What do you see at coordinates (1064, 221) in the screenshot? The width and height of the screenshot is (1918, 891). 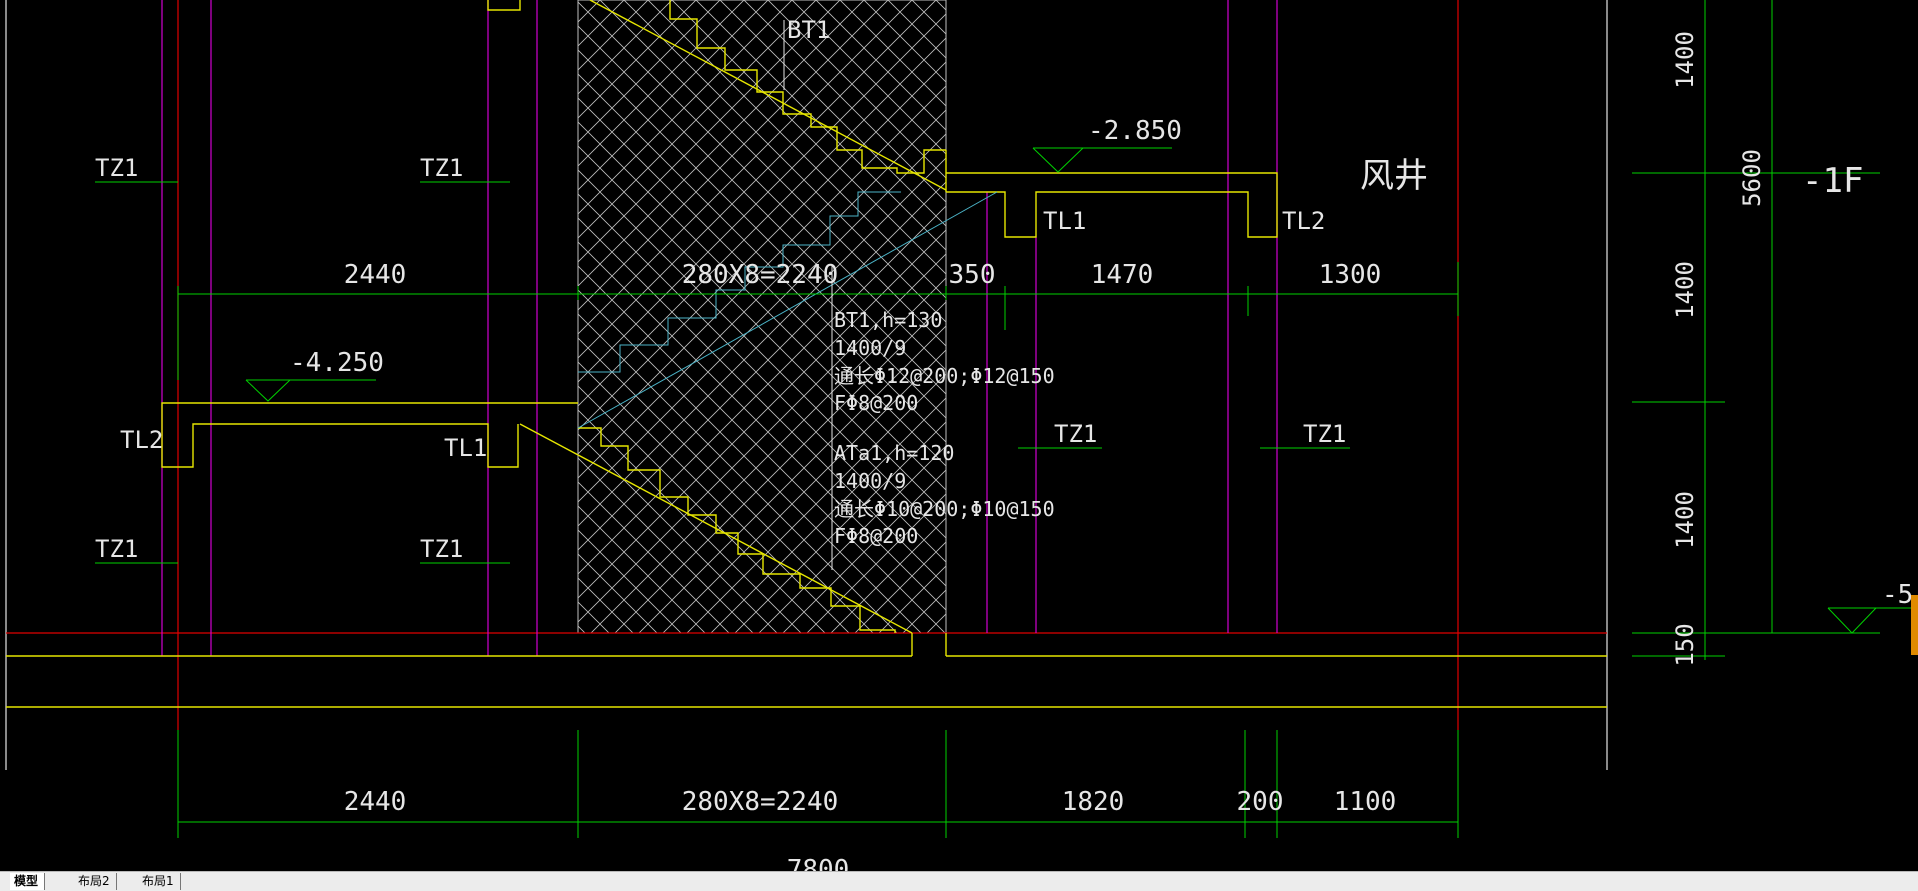 I see `label-tl1-right: TL1` at bounding box center [1064, 221].